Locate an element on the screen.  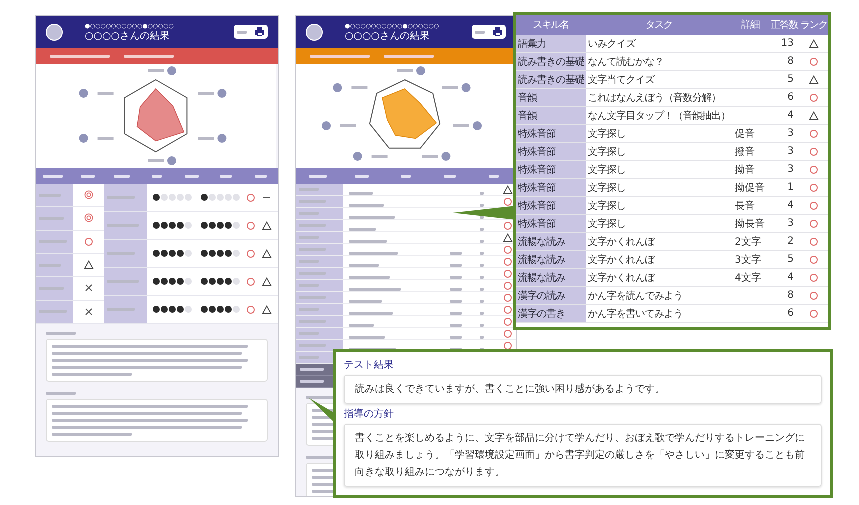
table-cell: なんて読むかな？ is located at coordinates (659, 62).